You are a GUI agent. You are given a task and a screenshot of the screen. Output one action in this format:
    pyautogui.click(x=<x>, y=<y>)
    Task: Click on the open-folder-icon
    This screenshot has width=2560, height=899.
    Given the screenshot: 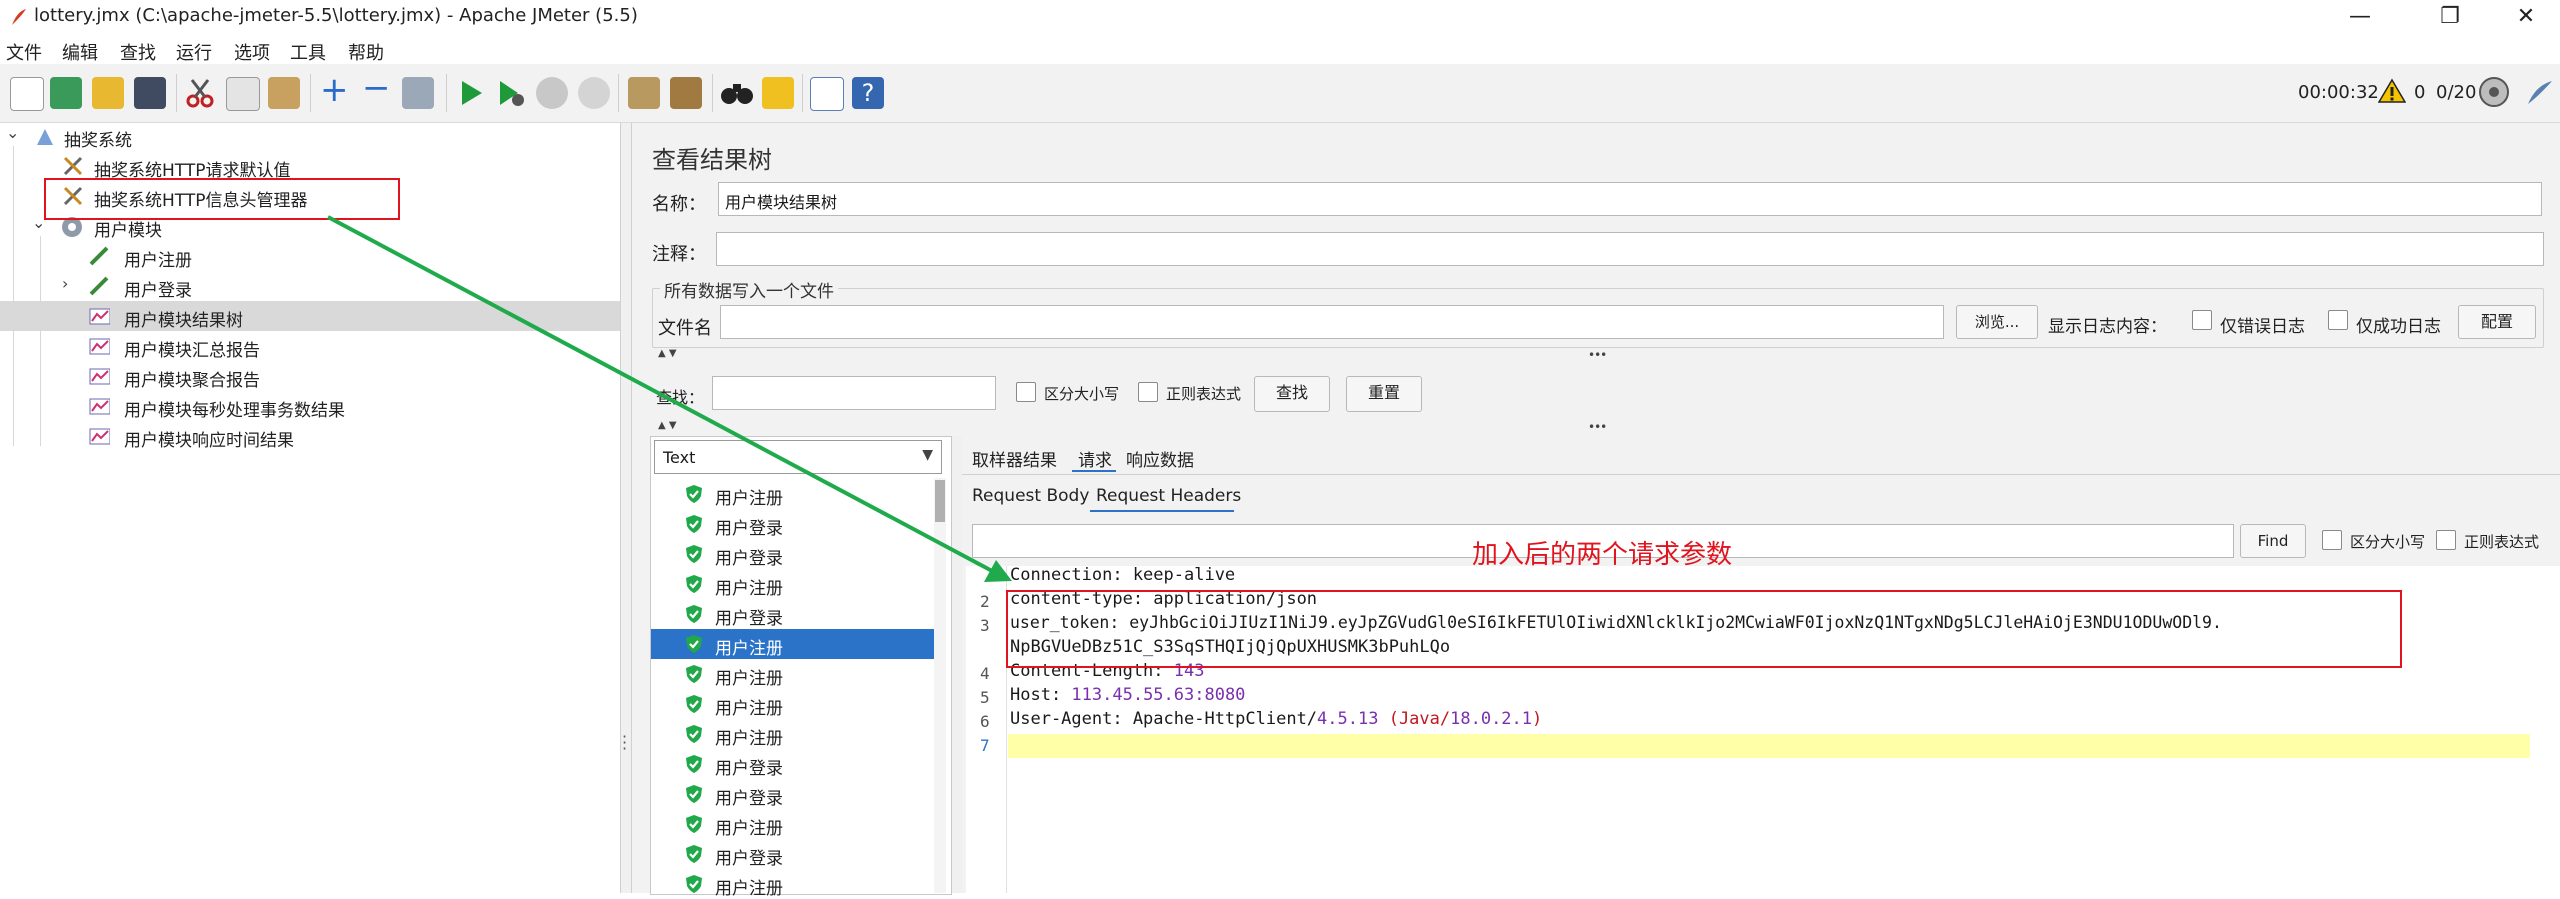 What is the action you would take?
    pyautogui.click(x=108, y=93)
    